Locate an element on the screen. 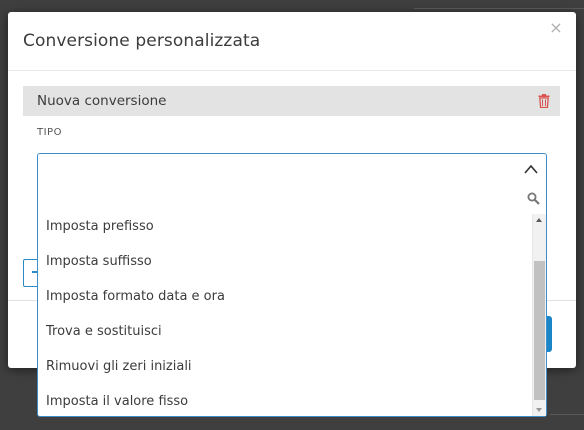 The image size is (584, 430). option-remove-leading-zeros: Rimuovi gli zeri iniziali is located at coordinates (292, 366).